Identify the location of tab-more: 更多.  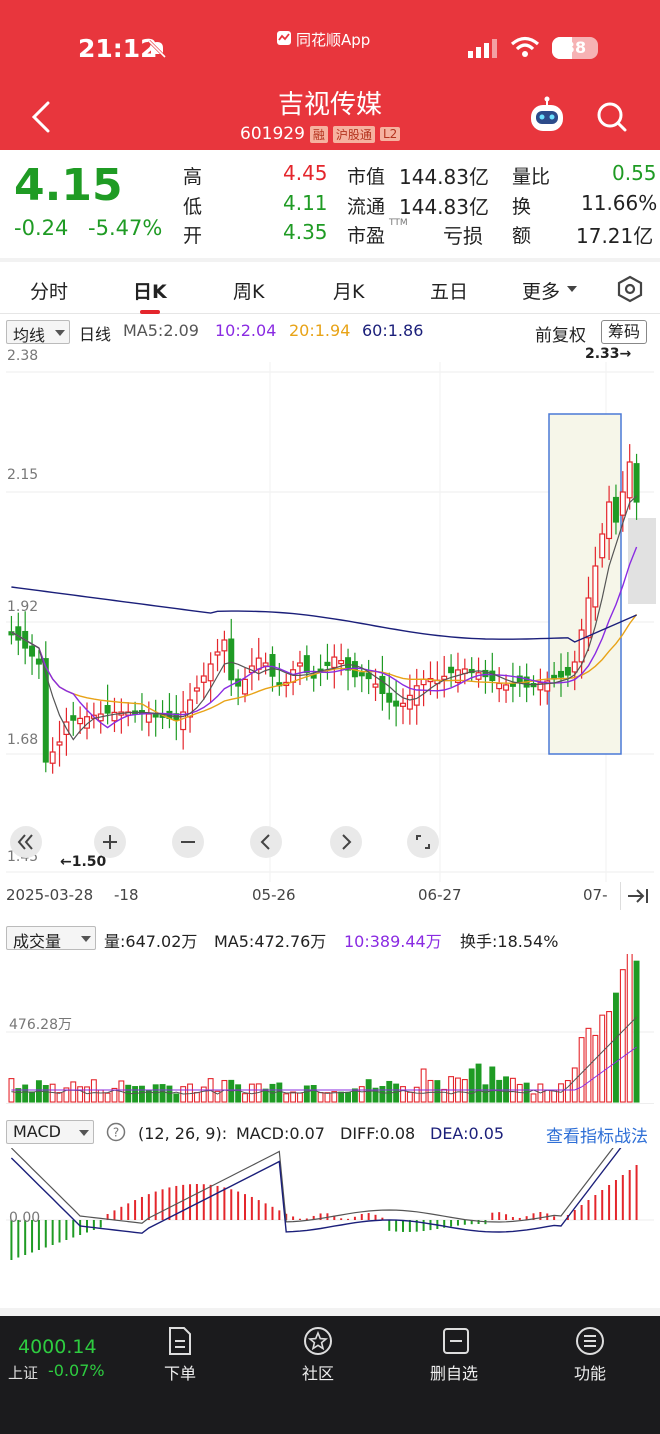
(541, 290).